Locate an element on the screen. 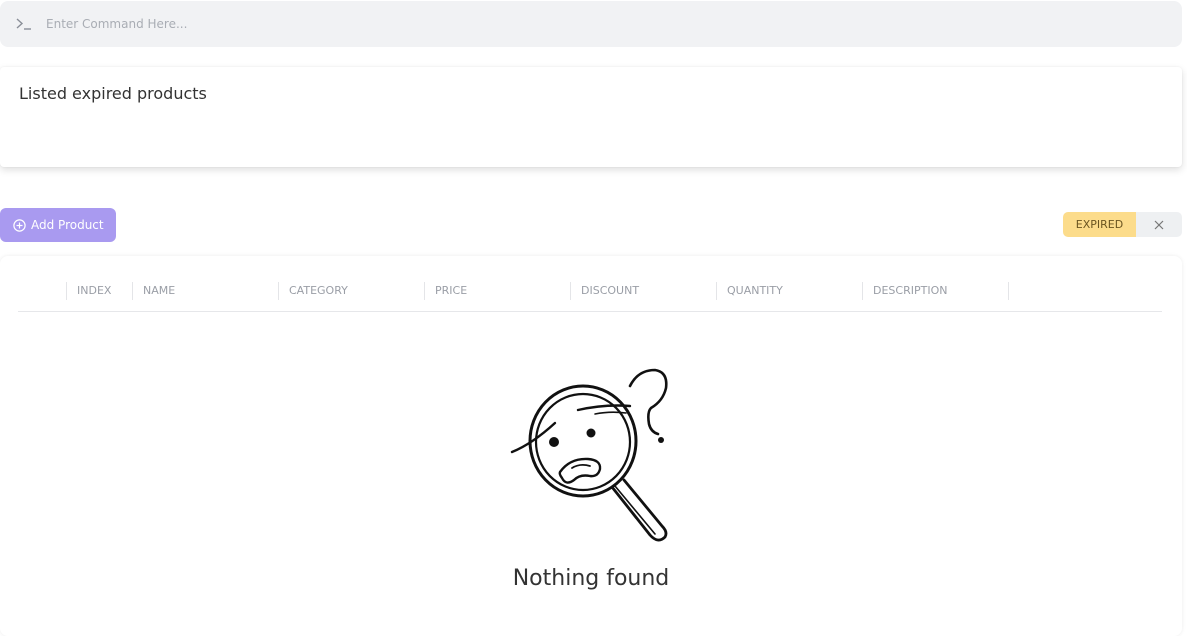  terminal-prompt-icon is located at coordinates (24, 24).